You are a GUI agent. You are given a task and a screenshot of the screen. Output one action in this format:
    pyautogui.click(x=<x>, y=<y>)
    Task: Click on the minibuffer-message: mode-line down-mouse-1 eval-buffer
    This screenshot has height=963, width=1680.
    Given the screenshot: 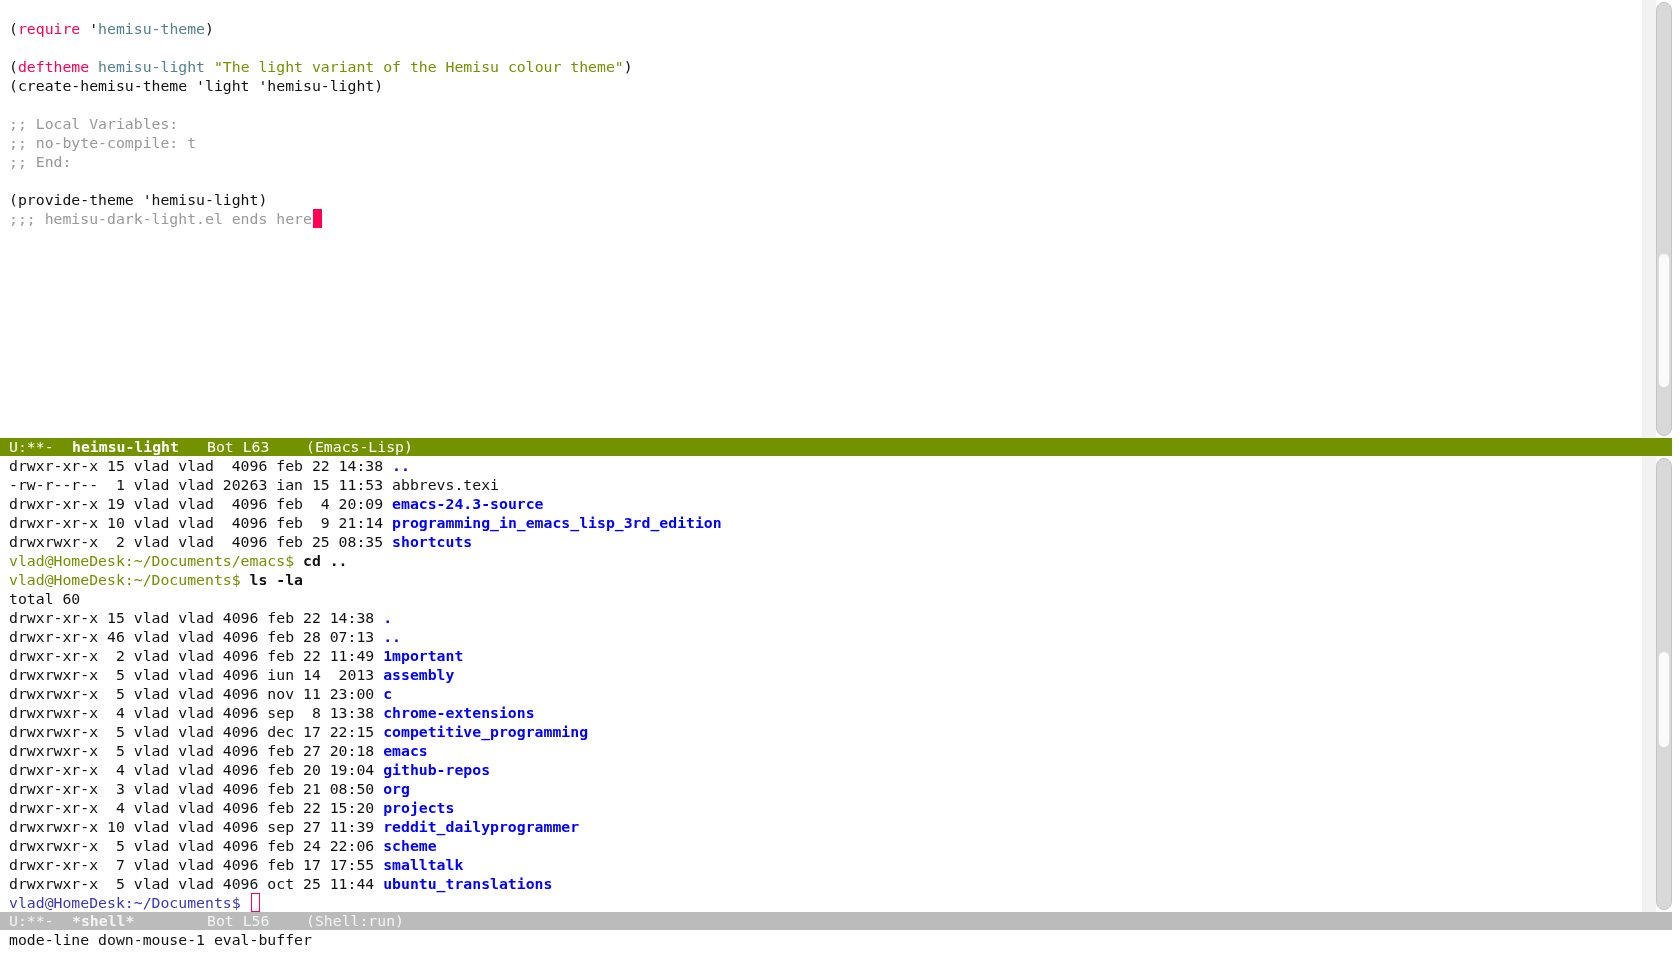 What is the action you would take?
    pyautogui.click(x=160, y=939)
    